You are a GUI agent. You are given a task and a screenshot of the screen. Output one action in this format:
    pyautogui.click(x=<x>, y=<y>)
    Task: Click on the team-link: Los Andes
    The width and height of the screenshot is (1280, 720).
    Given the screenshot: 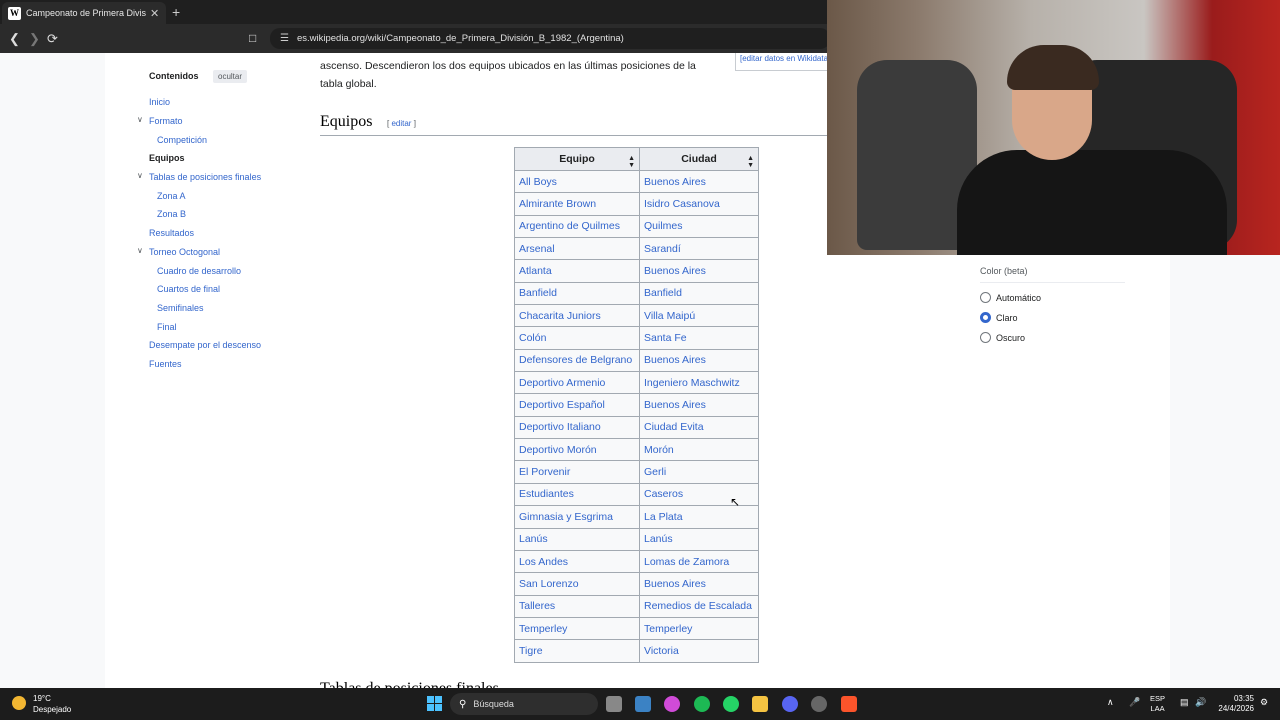 What is the action you would take?
    pyautogui.click(x=577, y=561)
    